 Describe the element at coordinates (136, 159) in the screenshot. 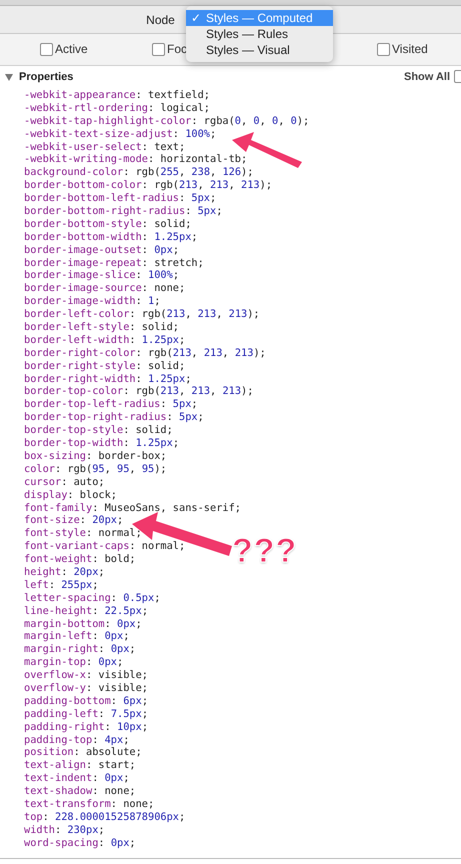

I see `css-property-line: -webkit-writing-mode: horizontal-tb;` at that location.